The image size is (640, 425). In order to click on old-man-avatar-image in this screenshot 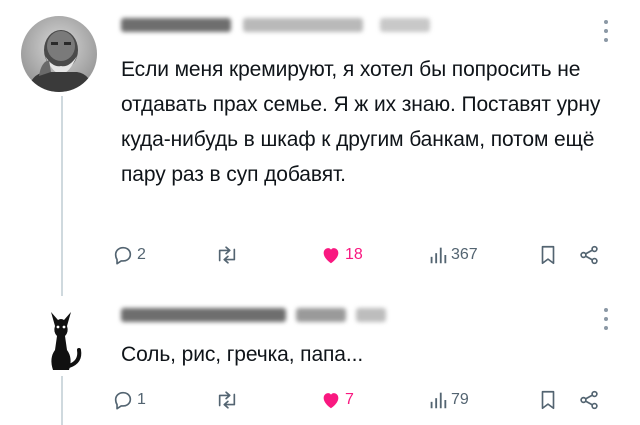, I will do `click(59, 54)`.